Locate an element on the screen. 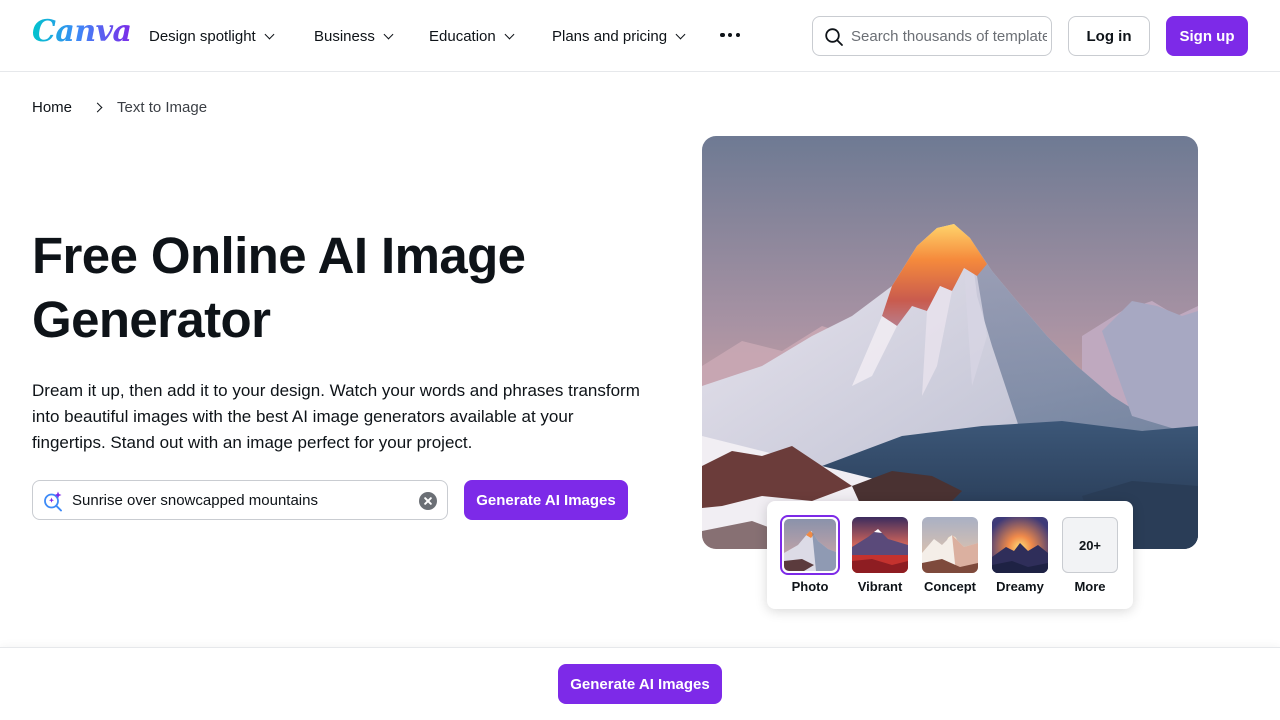 The width and height of the screenshot is (1280, 720). more-styles-count: 20+ is located at coordinates (1090, 545).